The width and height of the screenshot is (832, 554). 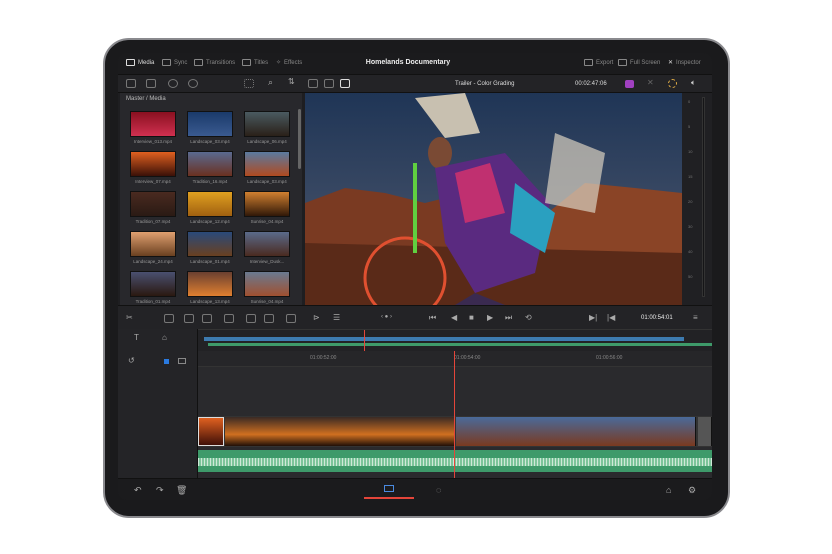 What do you see at coordinates (129, 317) in the screenshot?
I see `blade-icon: ✂` at bounding box center [129, 317].